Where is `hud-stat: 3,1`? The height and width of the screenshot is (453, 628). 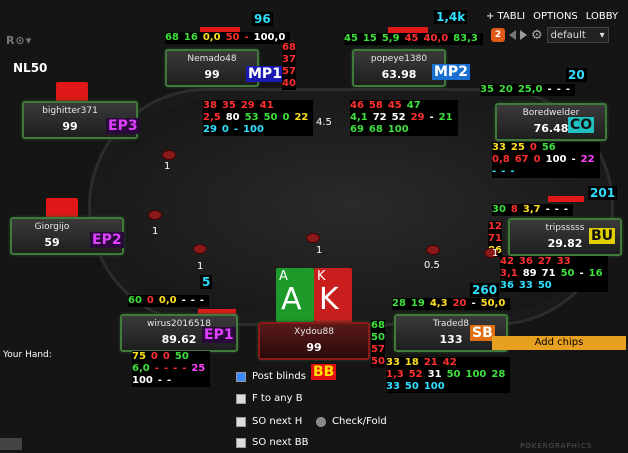
hud-stat: 3,1 is located at coordinates (509, 273).